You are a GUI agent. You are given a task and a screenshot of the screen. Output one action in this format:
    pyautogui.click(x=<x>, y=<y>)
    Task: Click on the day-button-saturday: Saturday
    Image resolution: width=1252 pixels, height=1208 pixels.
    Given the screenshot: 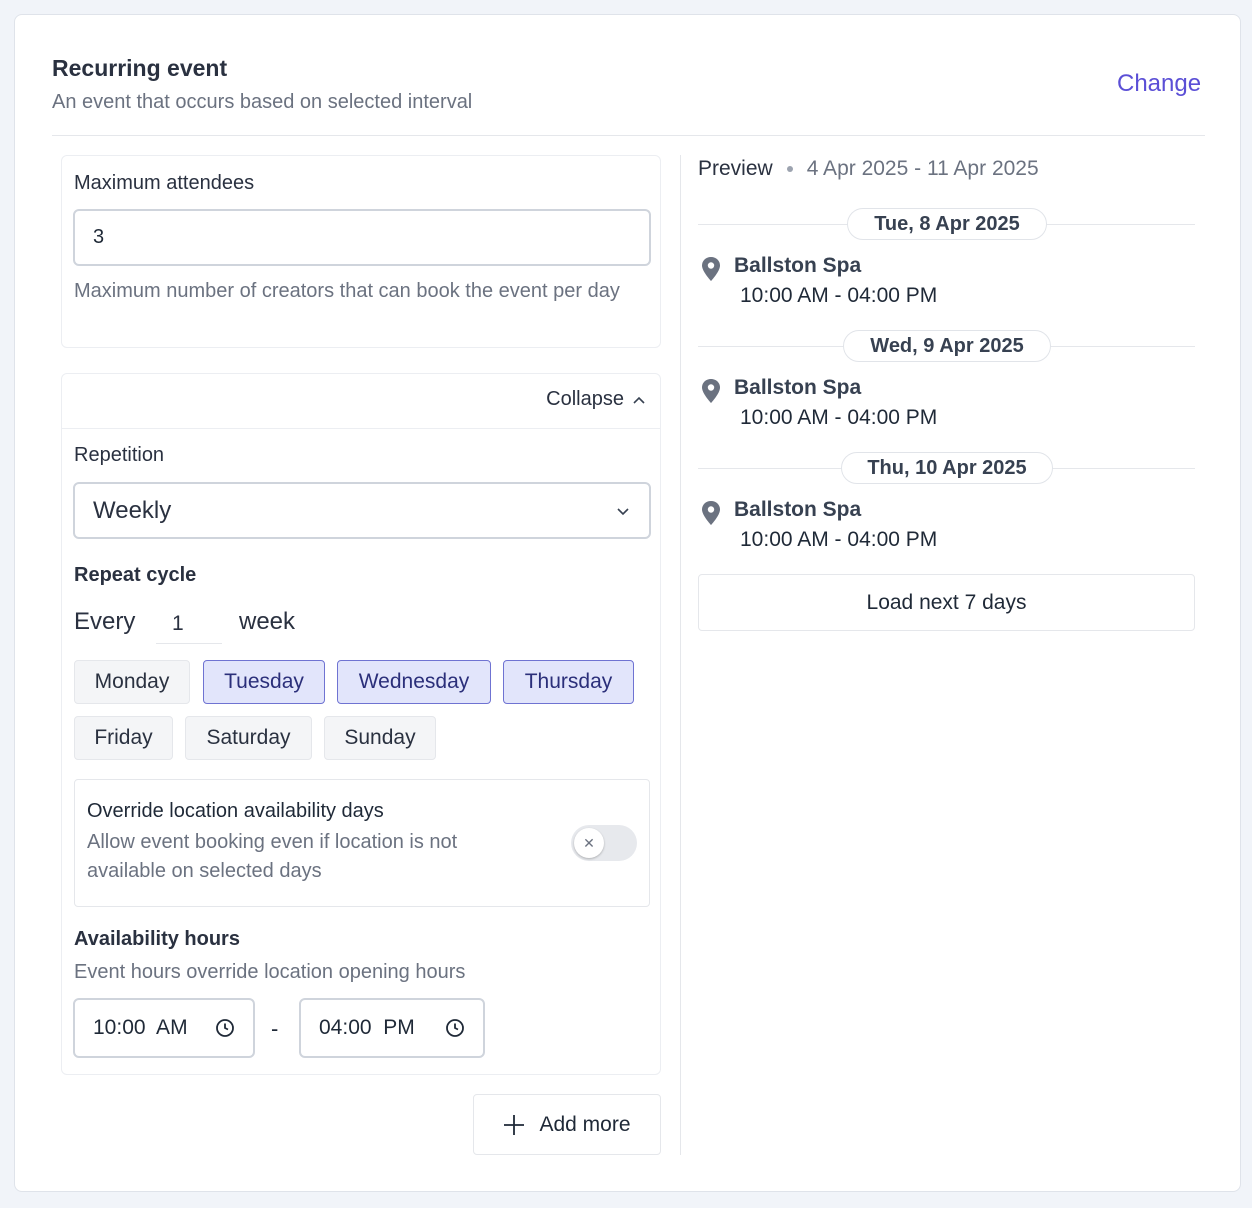 What is the action you would take?
    pyautogui.click(x=248, y=738)
    